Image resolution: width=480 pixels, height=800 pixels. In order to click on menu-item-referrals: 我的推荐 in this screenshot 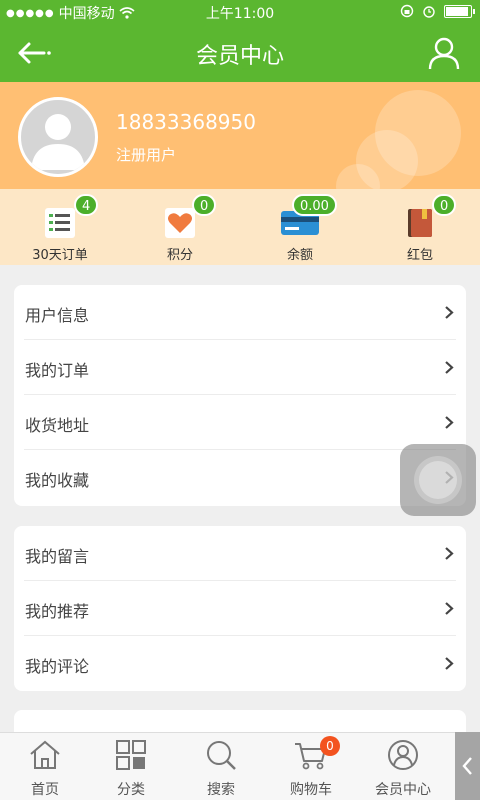, I will do `click(240, 608)`.